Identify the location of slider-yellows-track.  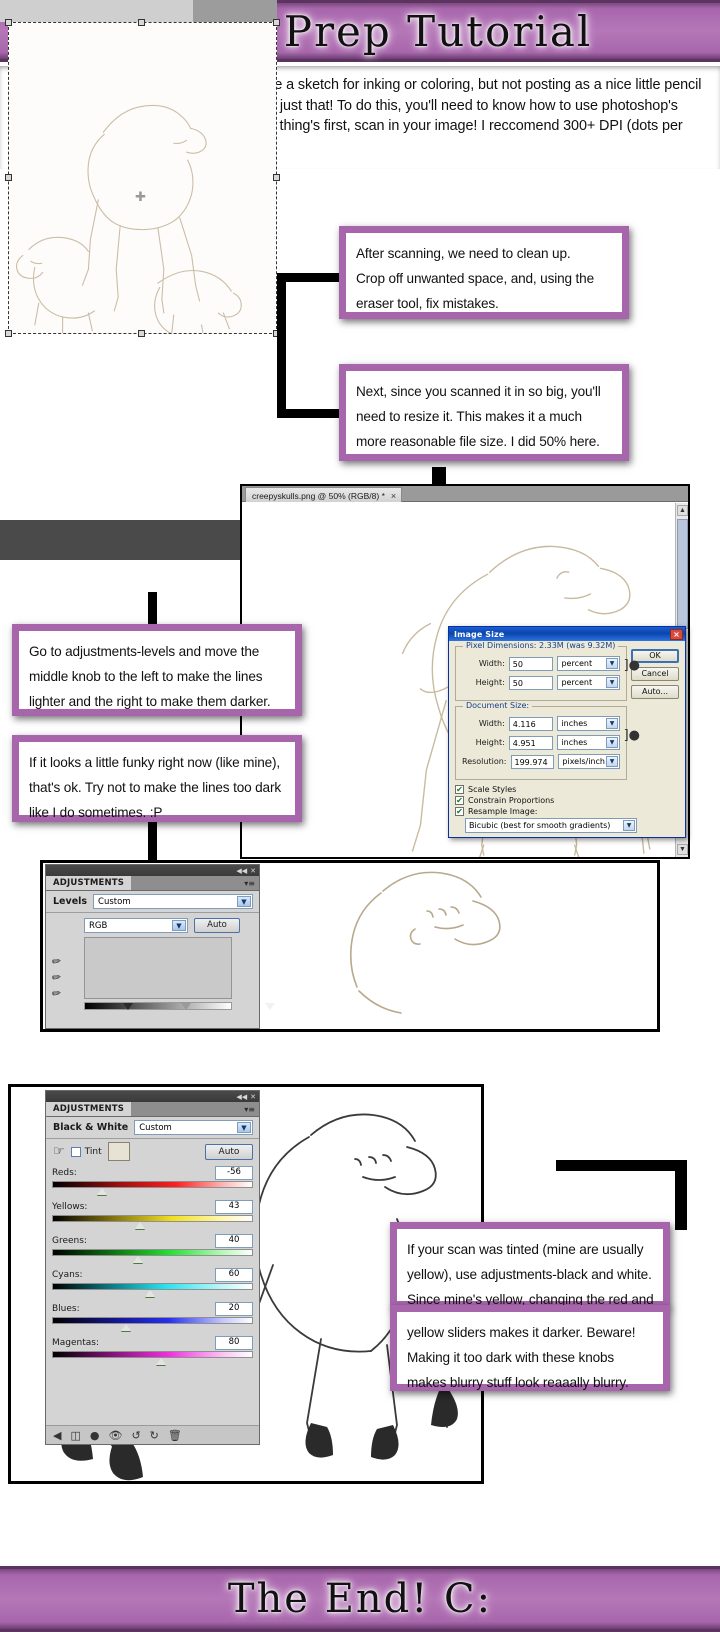
(152, 1222).